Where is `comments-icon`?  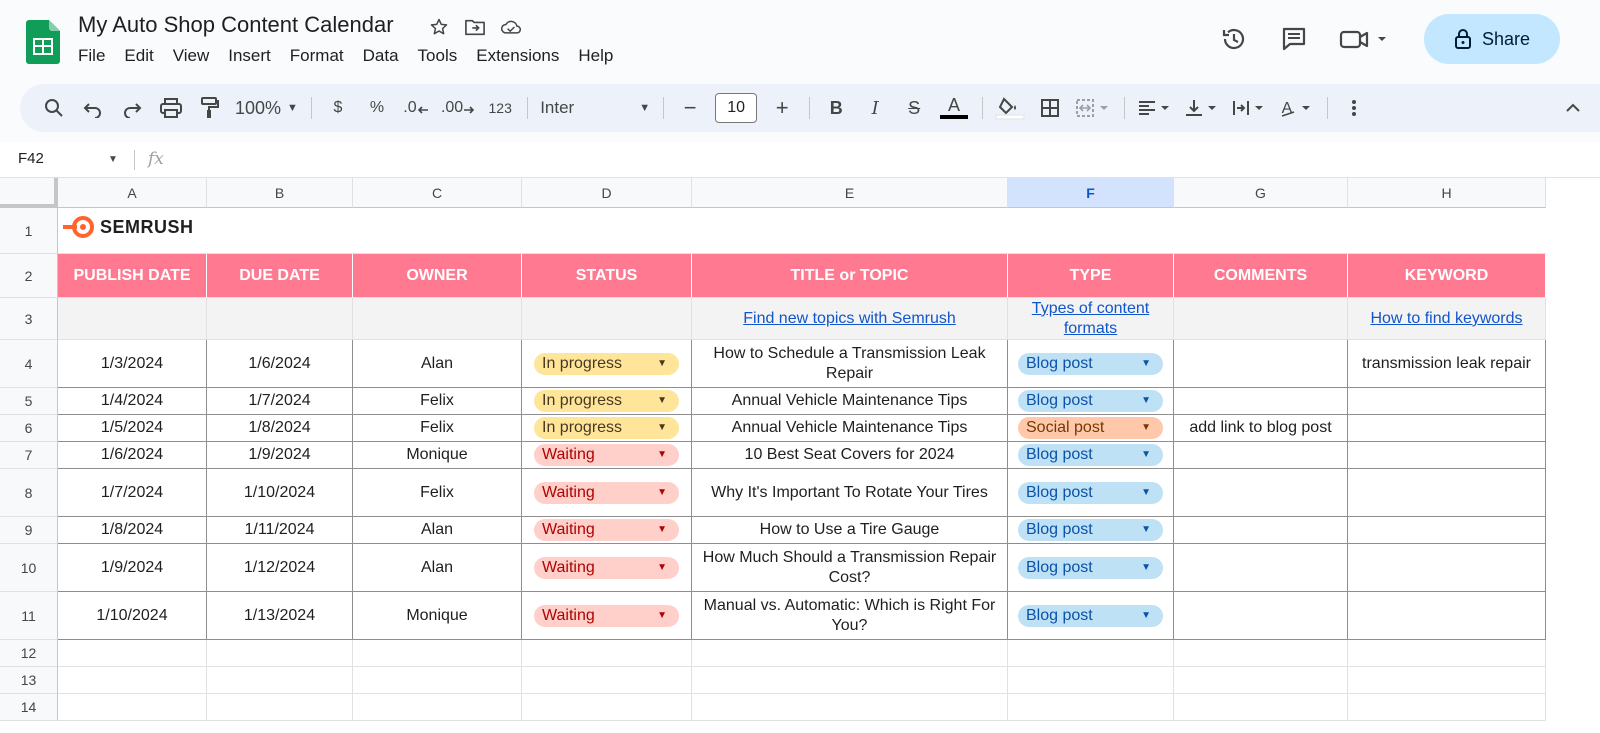
comments-icon is located at coordinates (1294, 39).